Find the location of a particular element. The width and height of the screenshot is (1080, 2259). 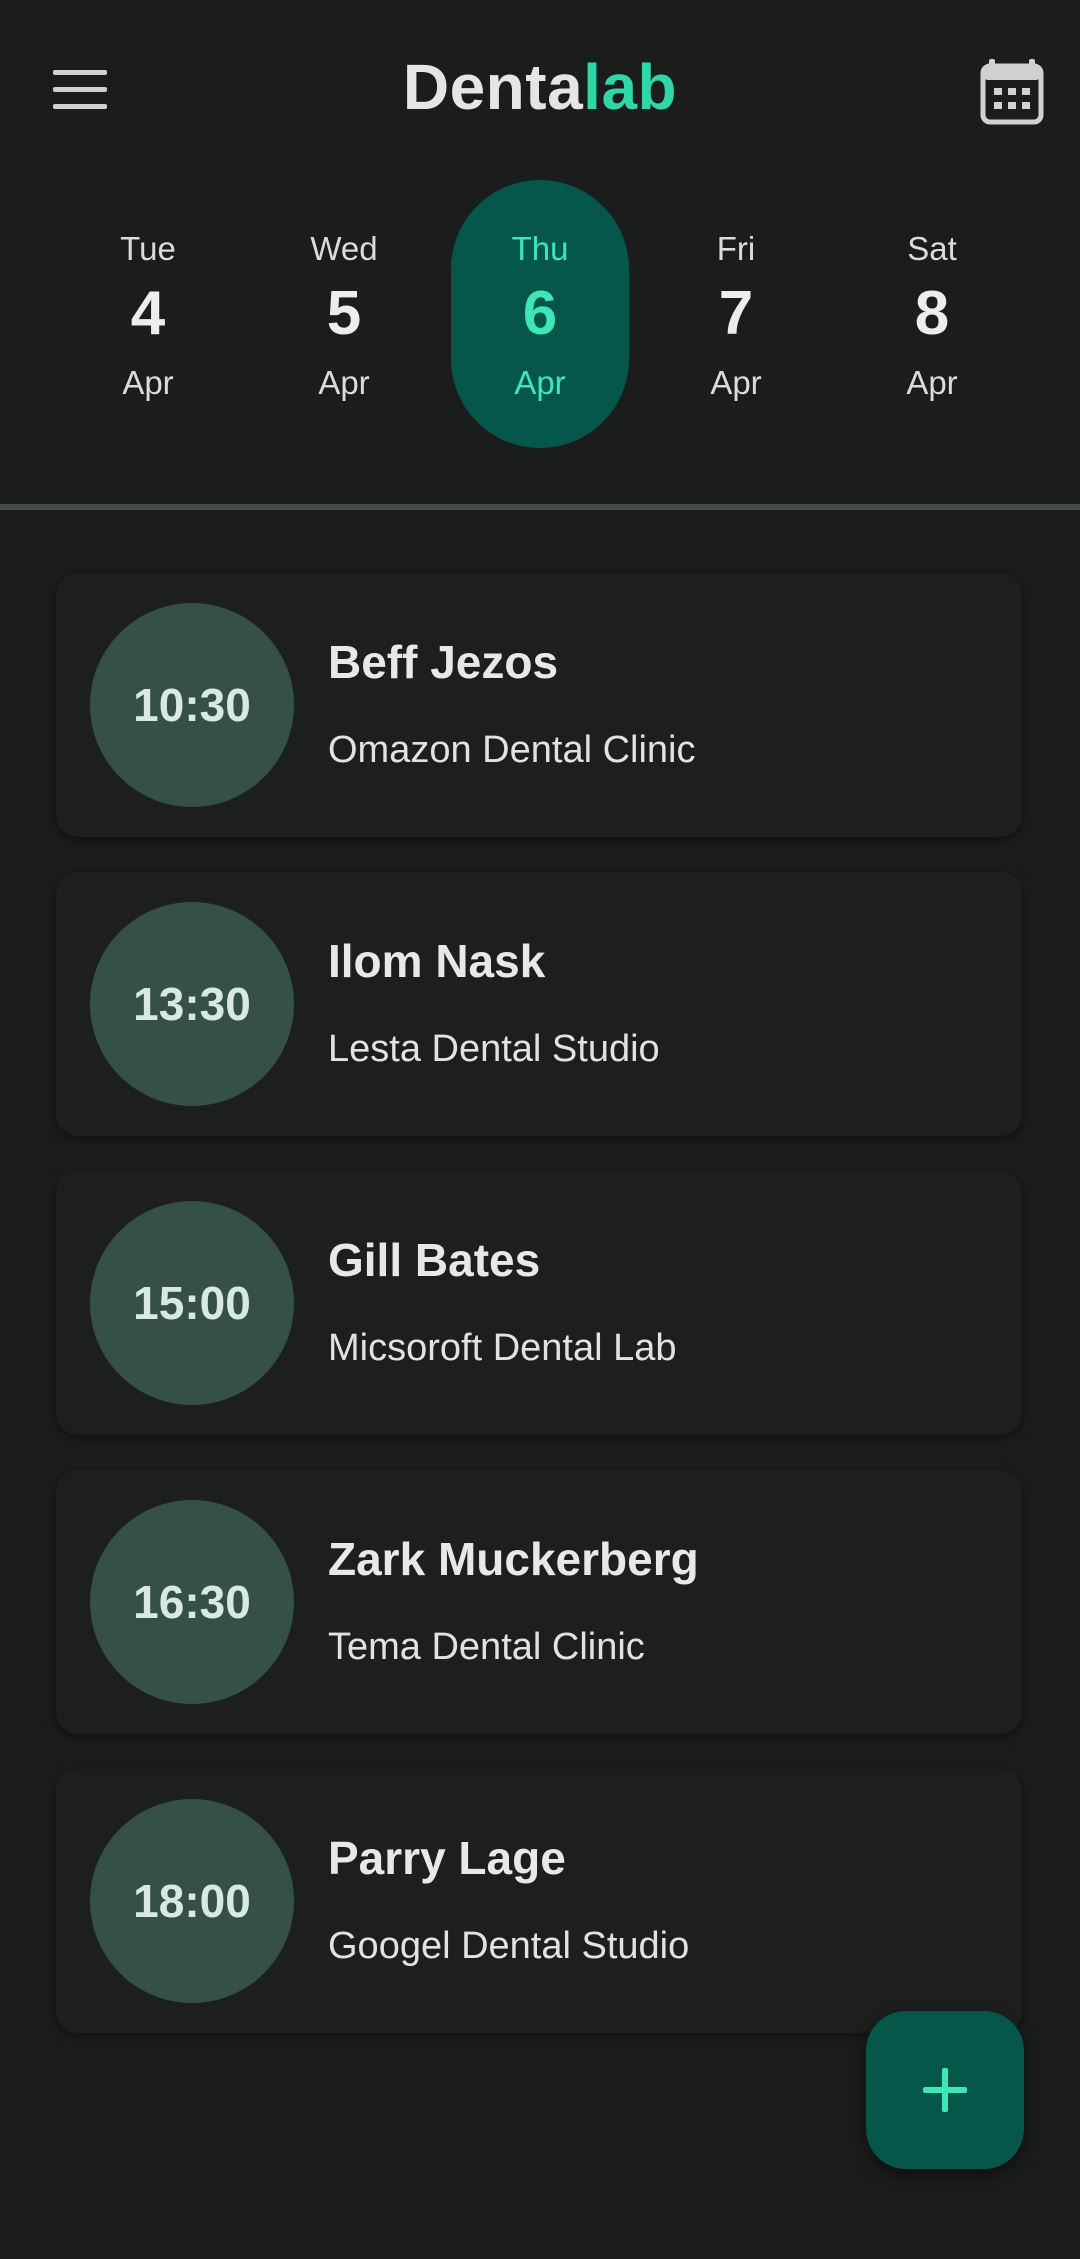

appointment-card: 18:00 Parry Lage Googel Dental Studio is located at coordinates (539, 1901).